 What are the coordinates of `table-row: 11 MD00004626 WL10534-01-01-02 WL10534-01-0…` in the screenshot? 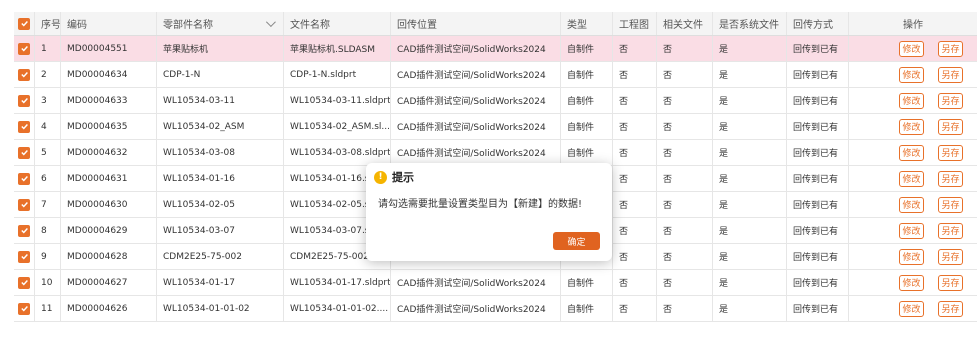 It's located at (495, 309).